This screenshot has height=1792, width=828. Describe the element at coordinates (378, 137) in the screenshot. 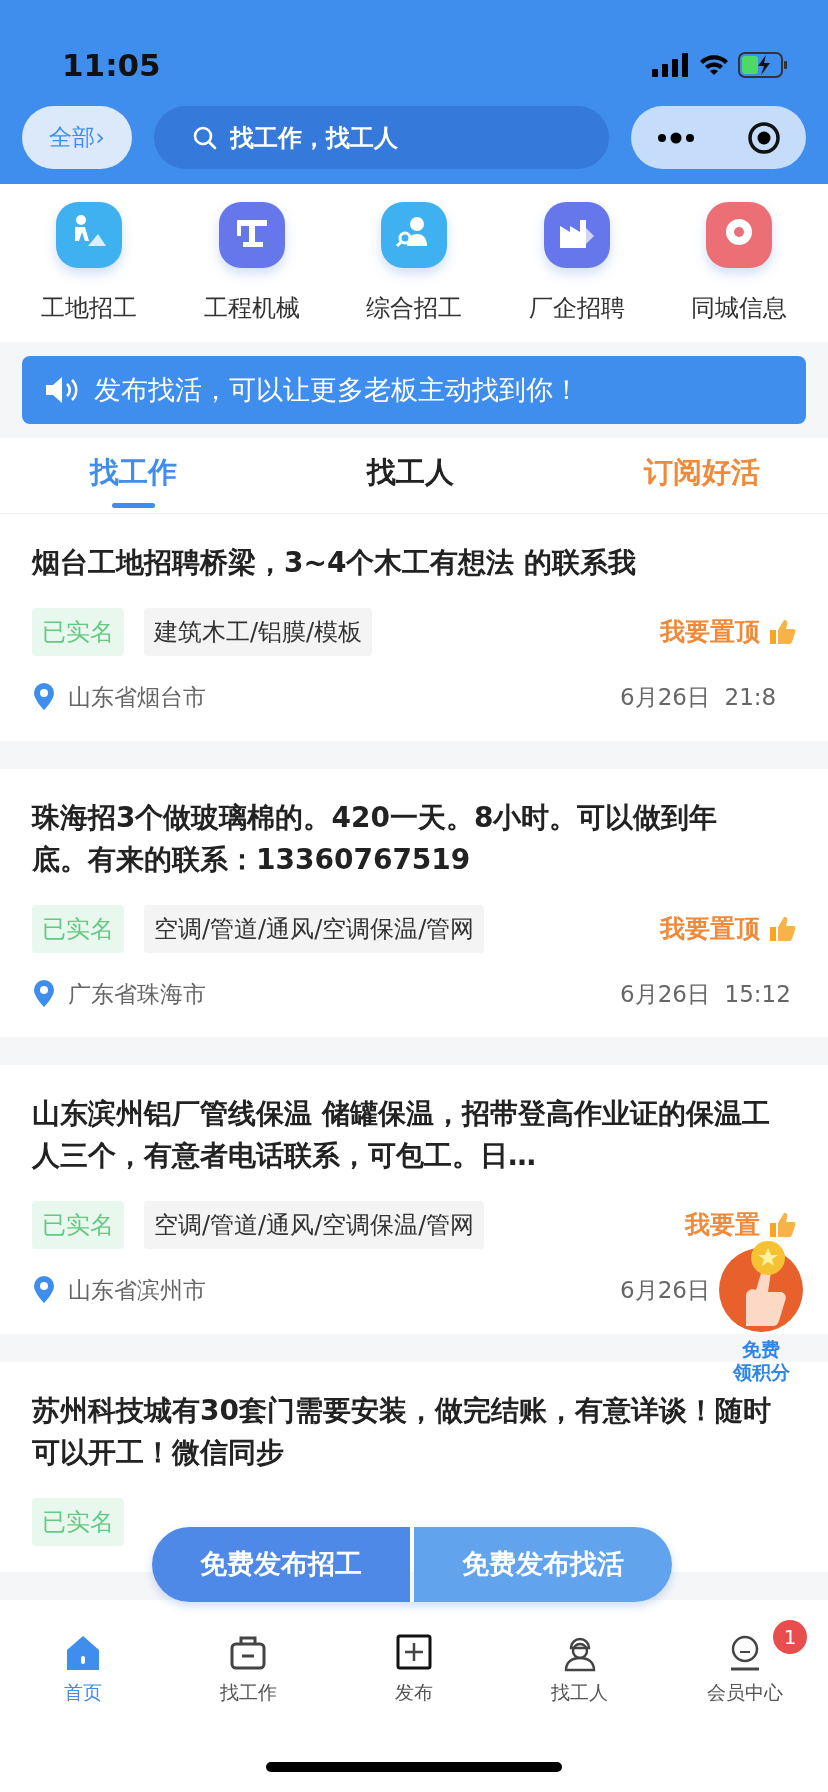

I see `search-field: 找工作，找工人` at that location.